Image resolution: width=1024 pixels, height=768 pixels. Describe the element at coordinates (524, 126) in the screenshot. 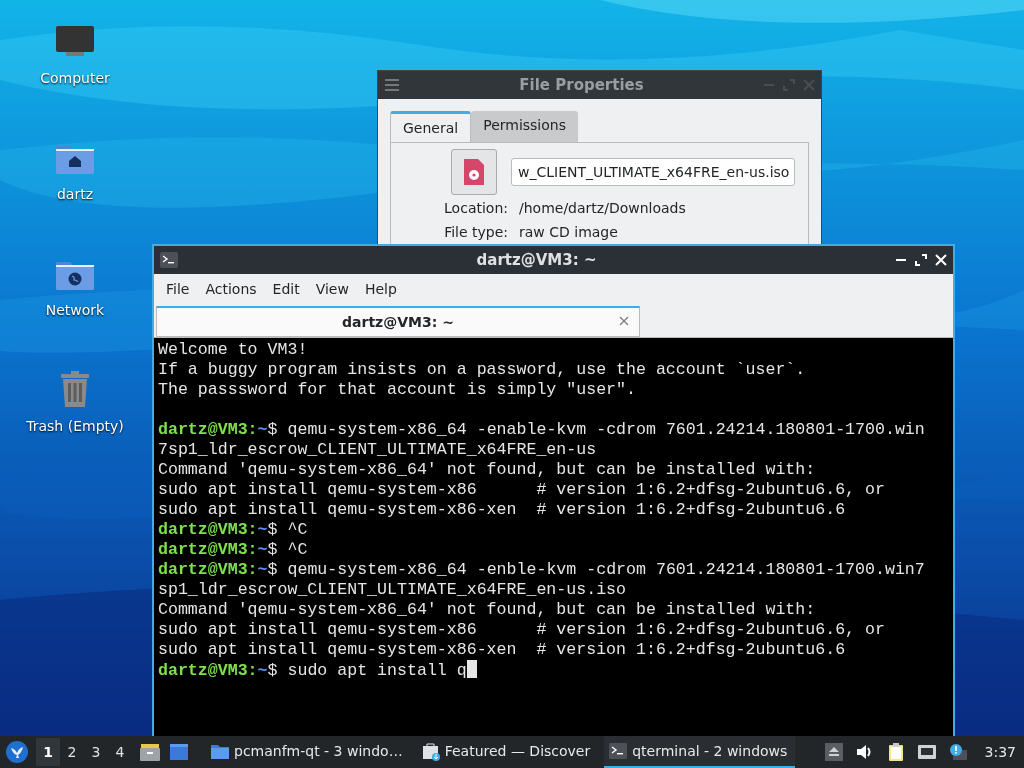

I see `tab: Permissions` at that location.